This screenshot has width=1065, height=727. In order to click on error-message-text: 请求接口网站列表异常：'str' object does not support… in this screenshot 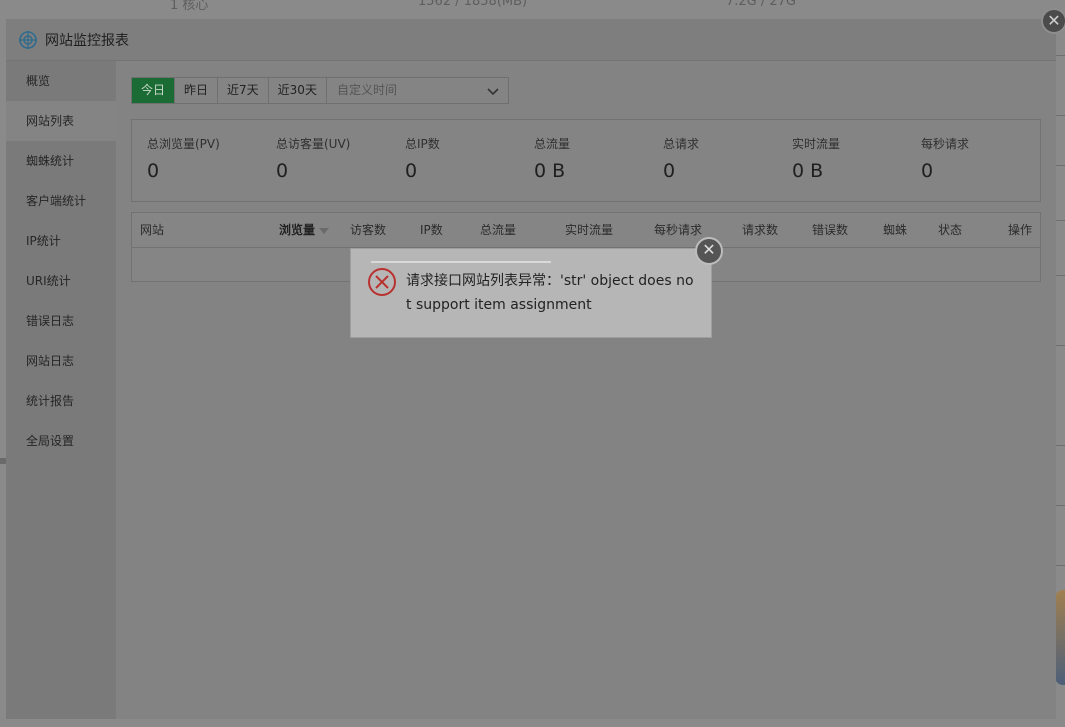, I will do `click(550, 293)`.